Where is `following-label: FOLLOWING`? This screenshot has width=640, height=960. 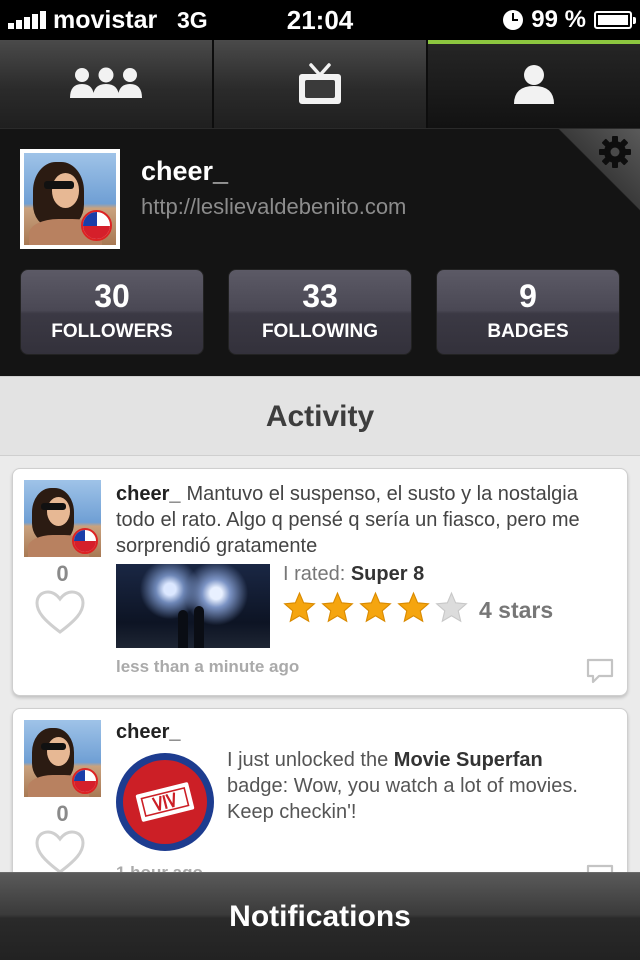 following-label: FOLLOWING is located at coordinates (320, 331).